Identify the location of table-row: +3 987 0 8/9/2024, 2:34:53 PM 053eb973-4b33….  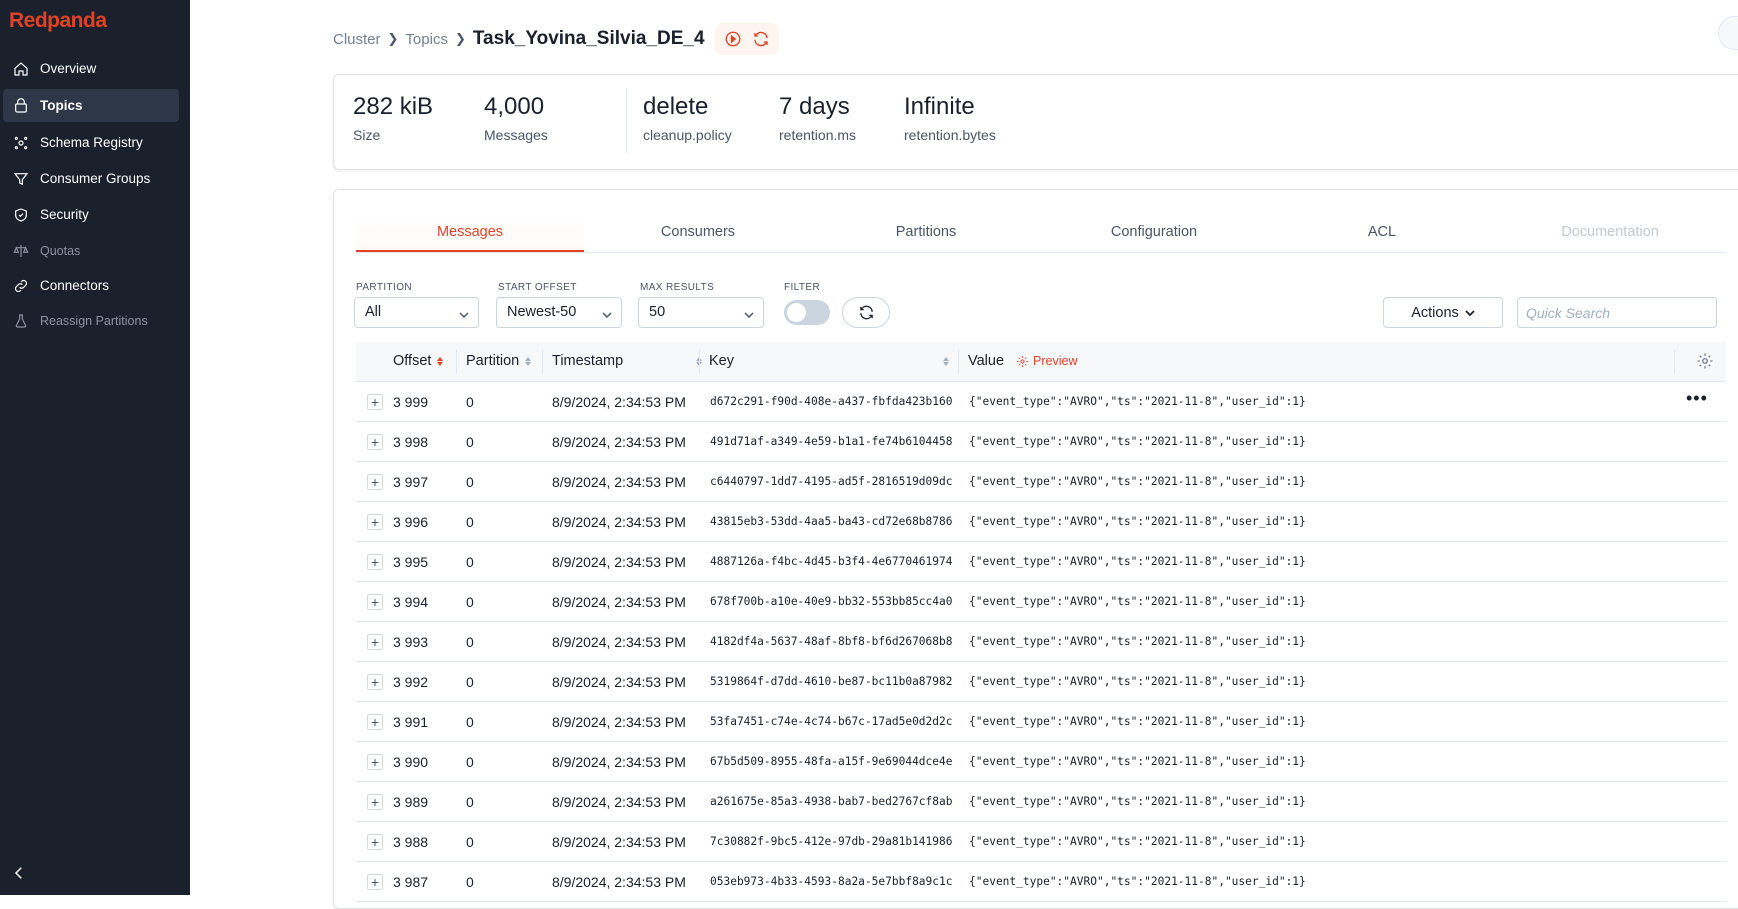
(1041, 882).